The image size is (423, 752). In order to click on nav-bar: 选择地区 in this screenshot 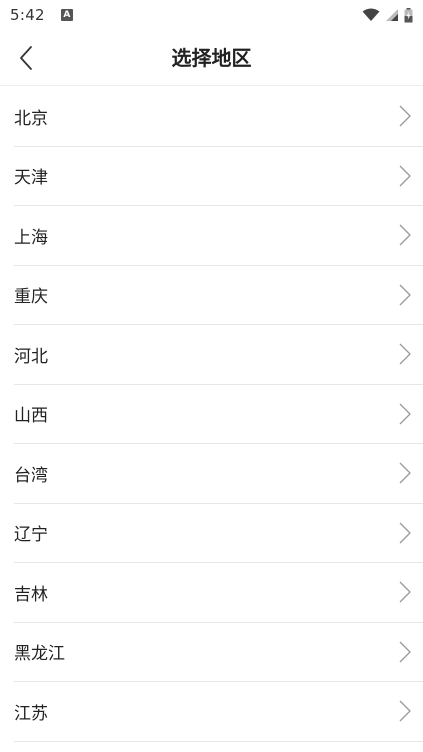, I will do `click(211, 58)`.